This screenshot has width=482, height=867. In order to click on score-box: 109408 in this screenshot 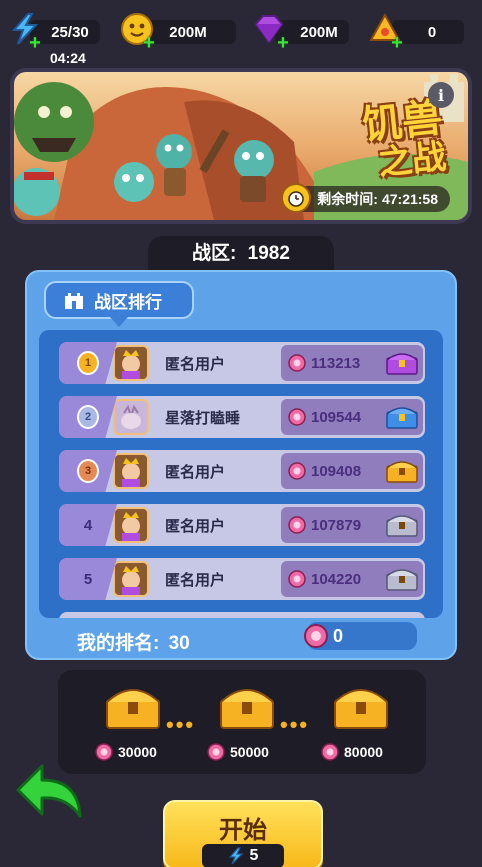, I will do `click(352, 471)`.